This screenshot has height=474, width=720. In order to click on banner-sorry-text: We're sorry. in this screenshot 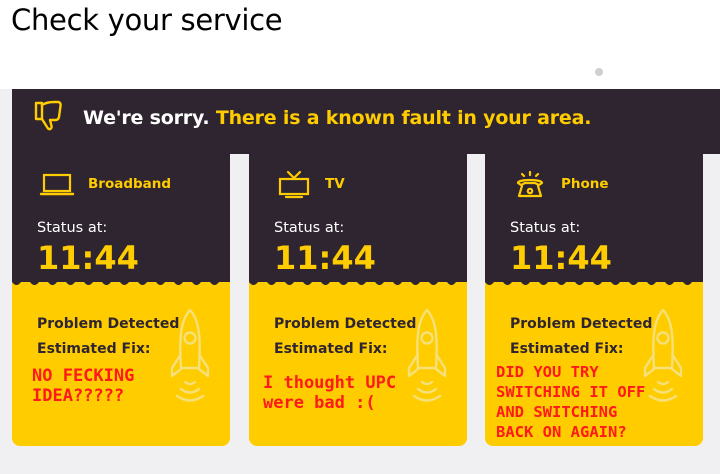, I will do `click(146, 118)`.